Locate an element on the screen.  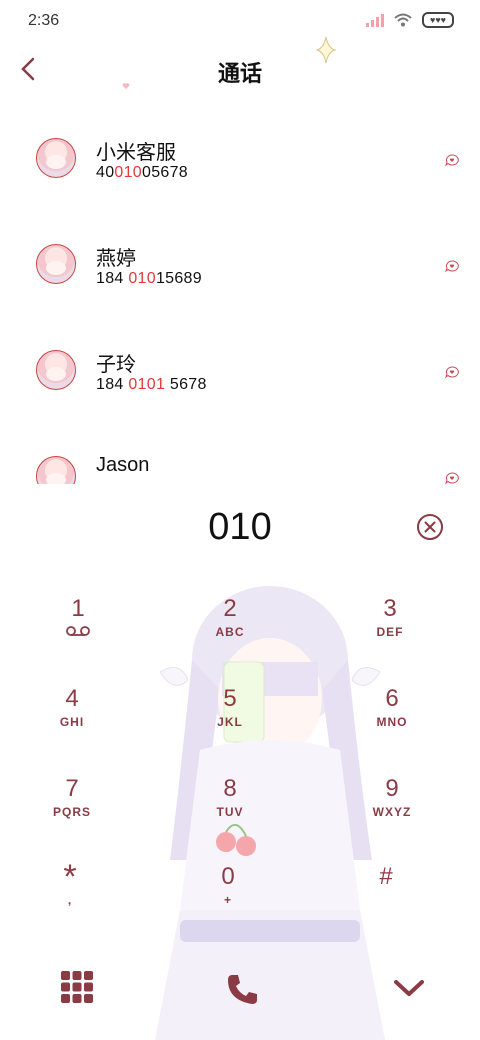
list-item: 小米客服 4001005678 is located at coordinates (240, 158).